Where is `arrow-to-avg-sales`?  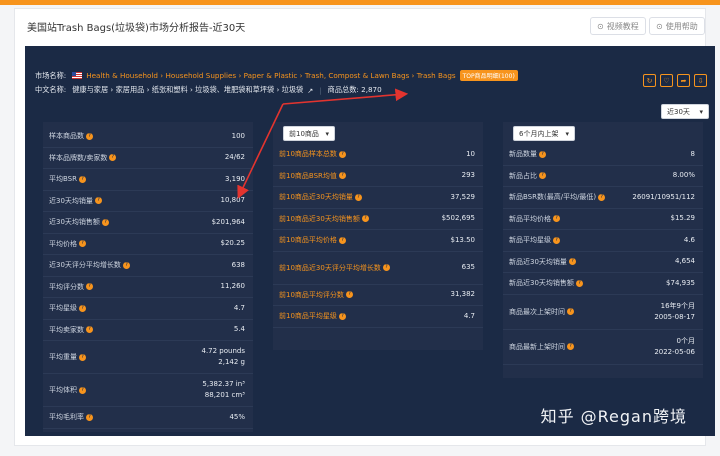 arrow-to-avg-sales is located at coordinates (260, 151).